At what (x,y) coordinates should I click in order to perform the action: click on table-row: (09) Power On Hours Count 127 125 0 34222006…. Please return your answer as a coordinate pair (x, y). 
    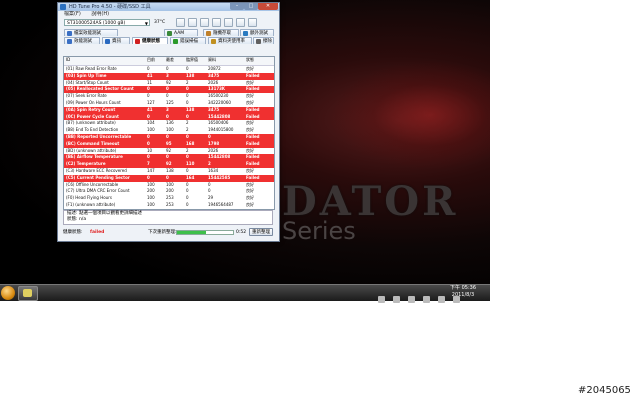
    Looking at the image, I should click on (169, 103).